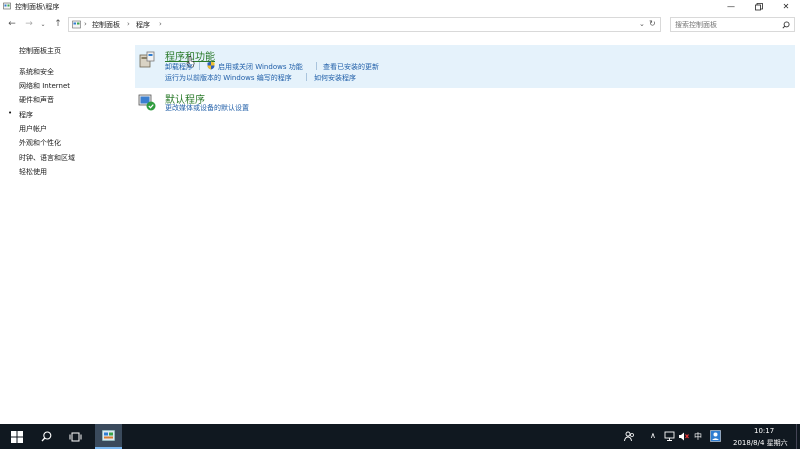  What do you see at coordinates (400, 436) in the screenshot?
I see `taskbar: ∧ 中 10:17 2018/8/4 星期六` at bounding box center [400, 436].